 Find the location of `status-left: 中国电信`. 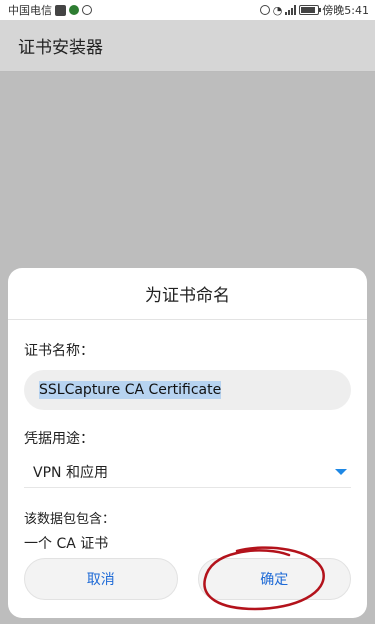

status-left: 中国电信 is located at coordinates (50, 10).